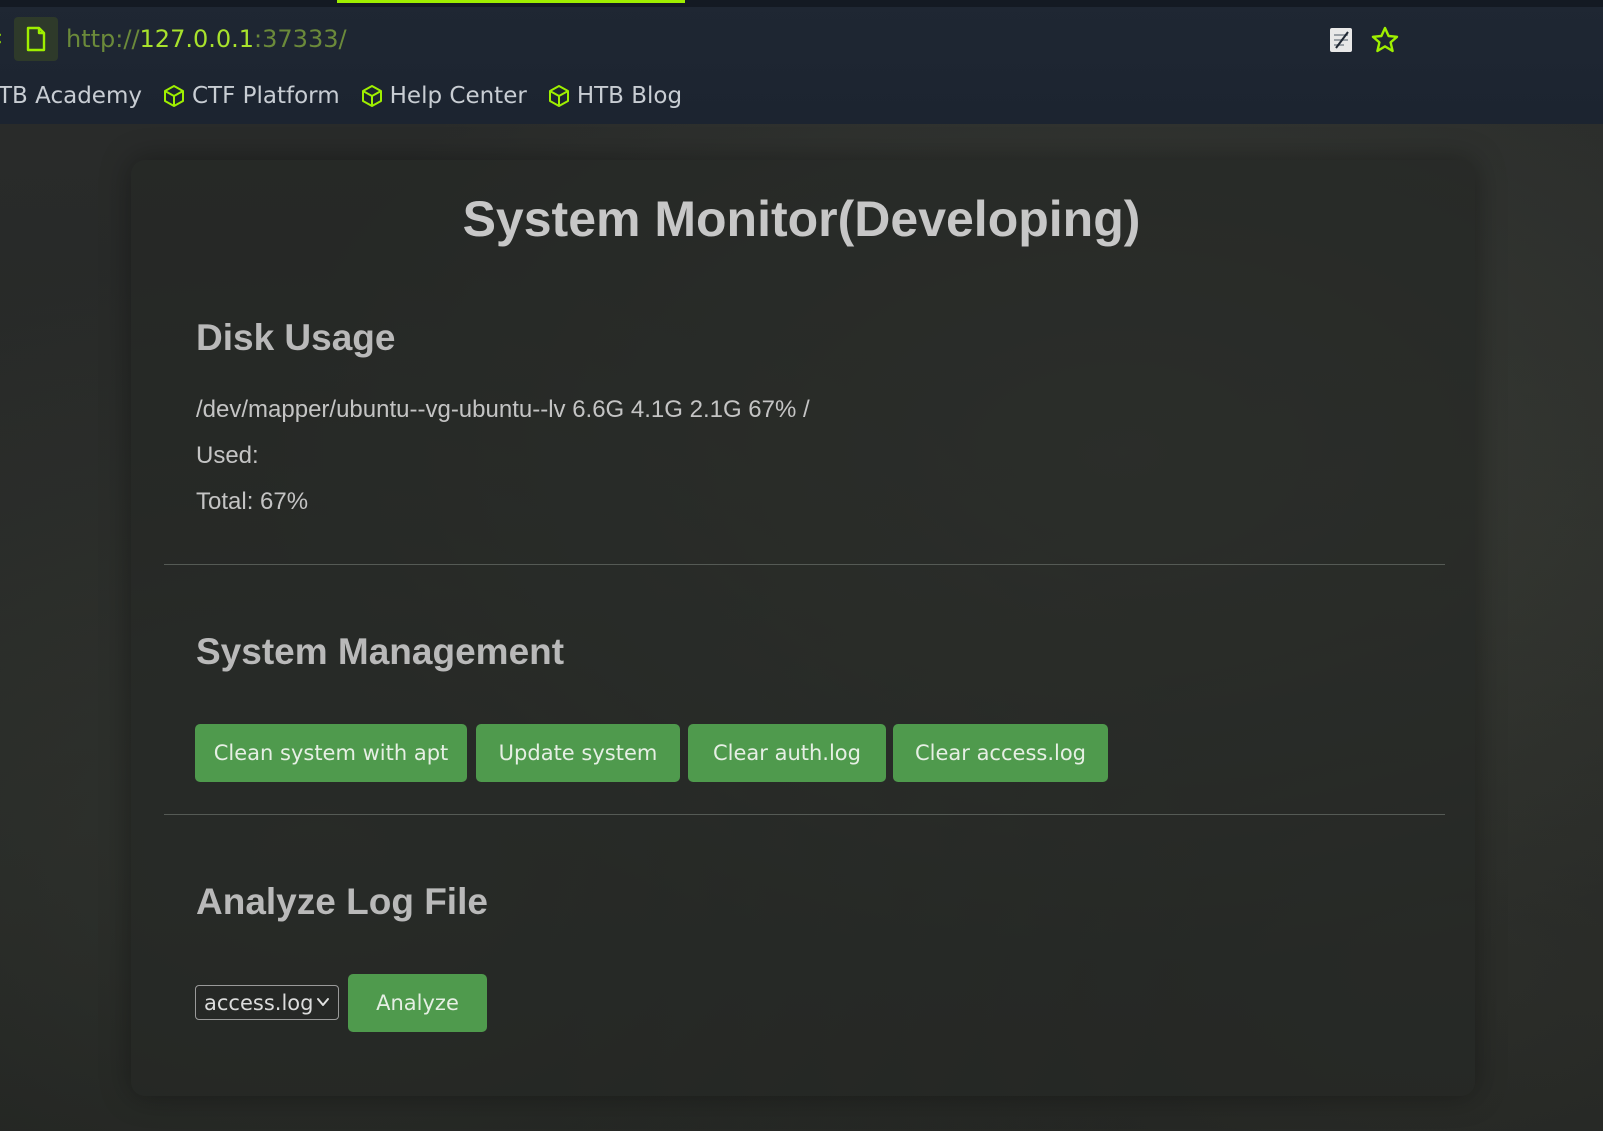 The image size is (1603, 1131). What do you see at coordinates (227, 455) in the screenshot?
I see `disk-used-line: Used:` at bounding box center [227, 455].